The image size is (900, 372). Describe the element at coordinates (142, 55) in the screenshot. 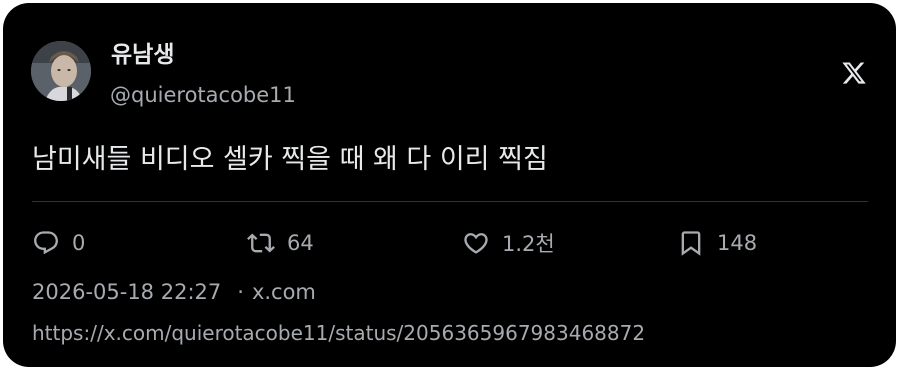

I see `author-display-name: 유남생` at that location.